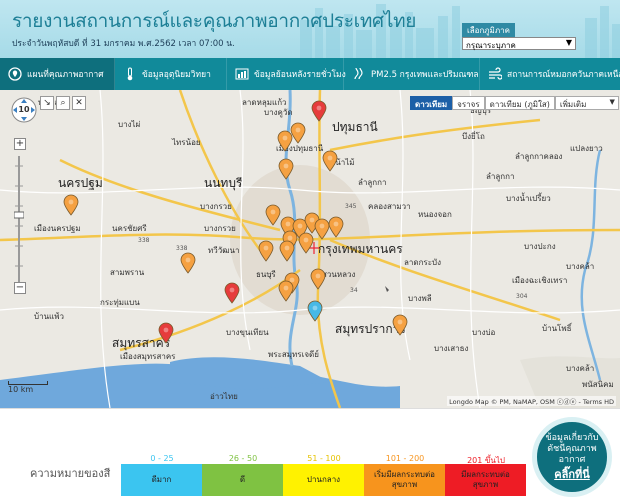 The height and width of the screenshot is (498, 620). What do you see at coordinates (242, 480) in the screenshot?
I see `legend-level-good: ดี` at bounding box center [242, 480].